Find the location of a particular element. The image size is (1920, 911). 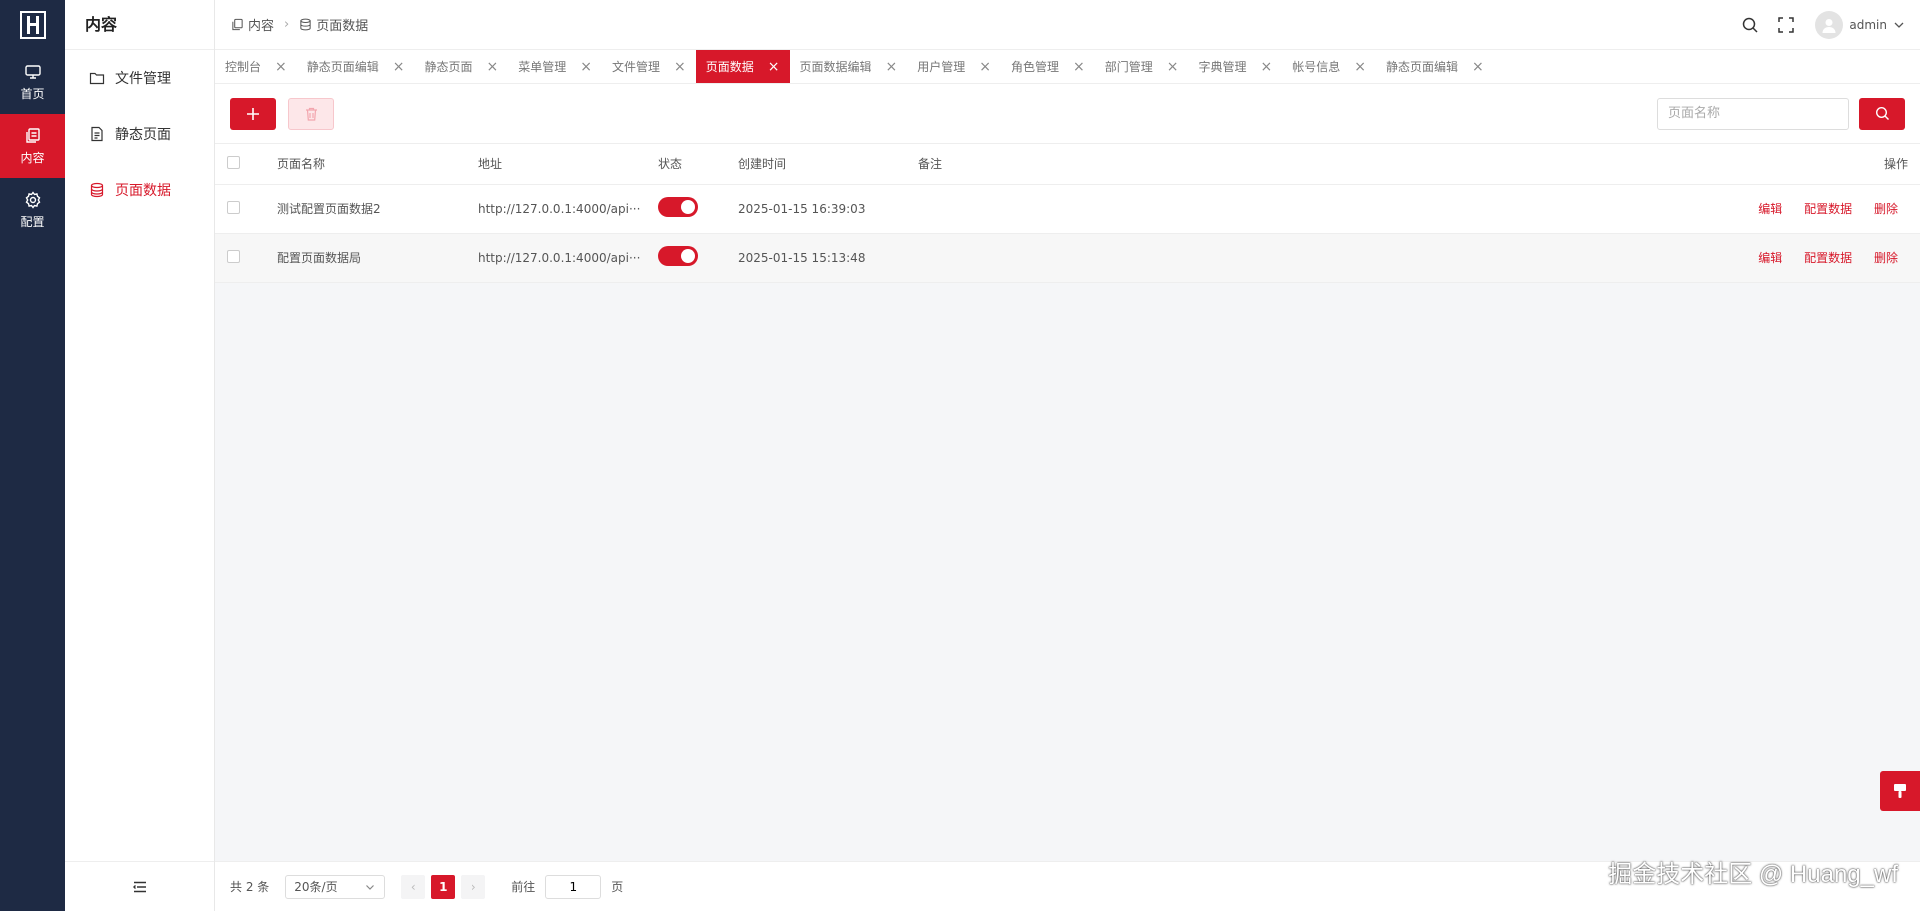

column-header-address: 地址 is located at coordinates (568, 164).